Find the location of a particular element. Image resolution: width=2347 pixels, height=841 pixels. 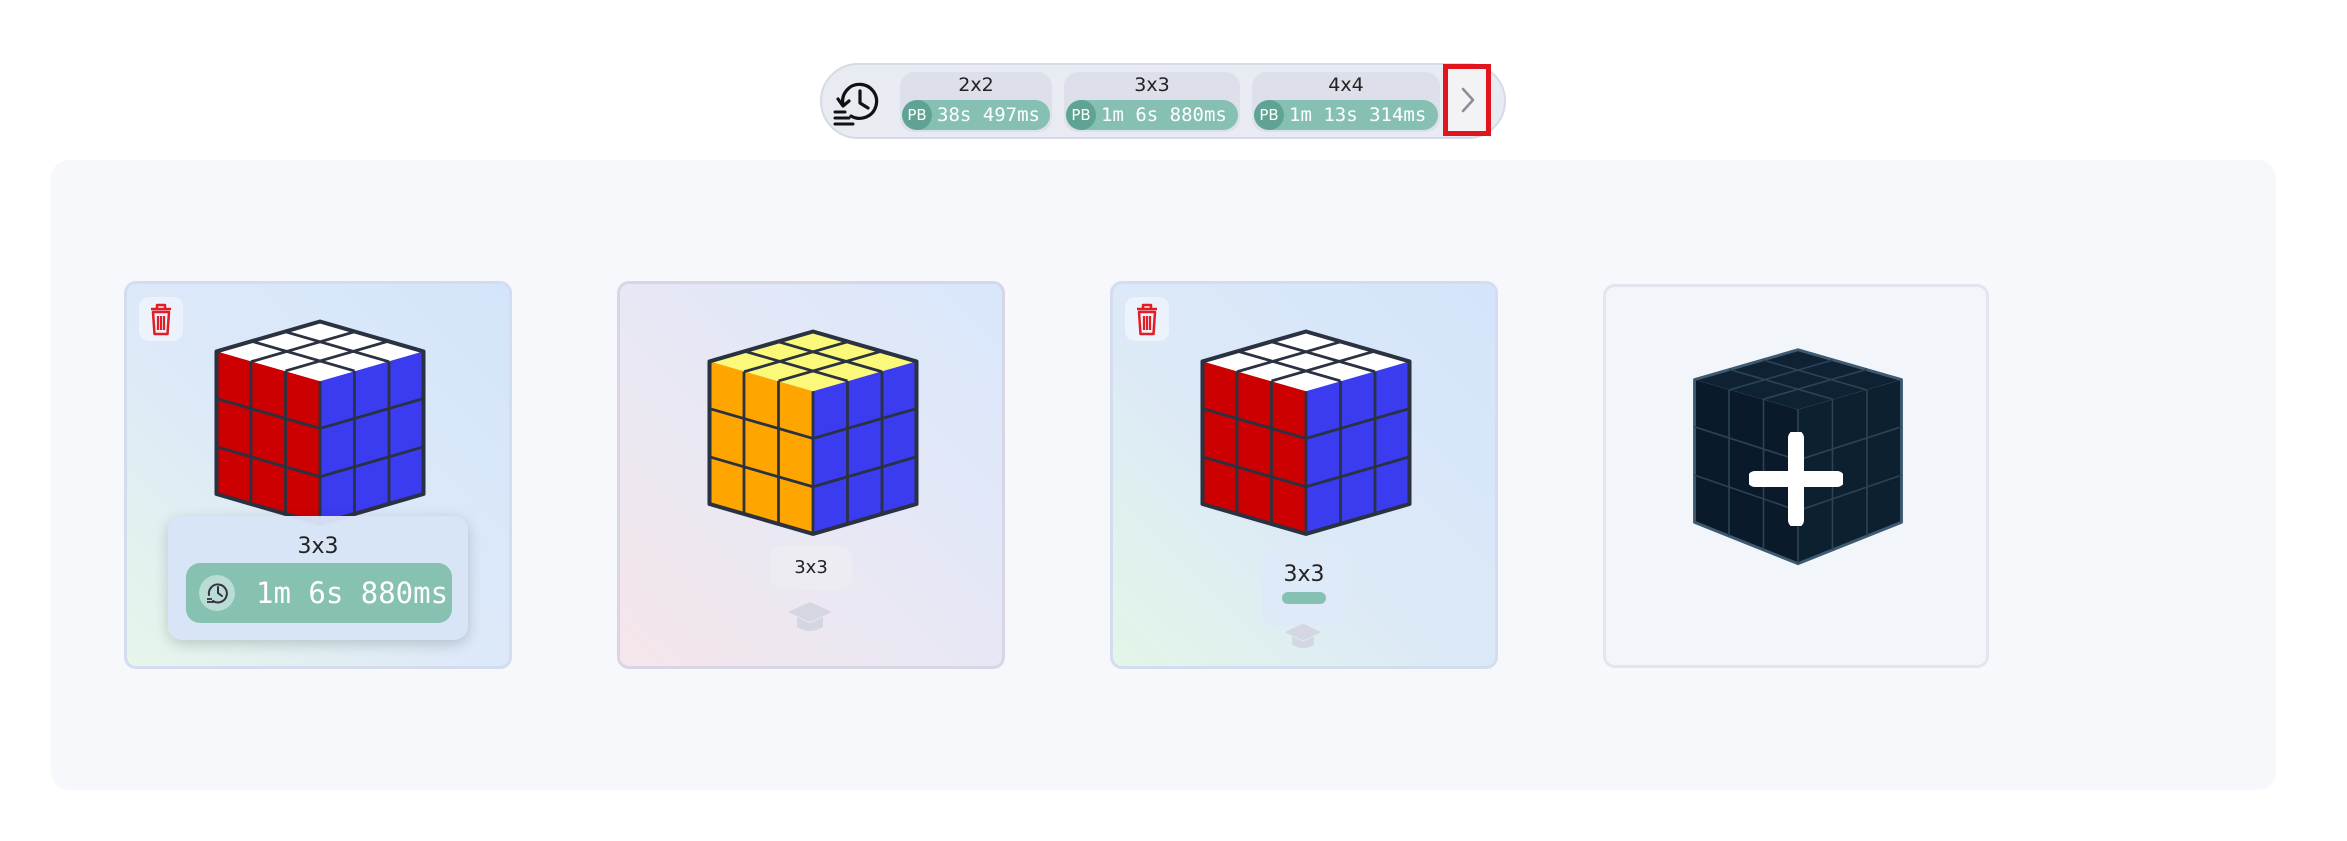

pb-time-value: 38s 497ms is located at coordinates (988, 115).